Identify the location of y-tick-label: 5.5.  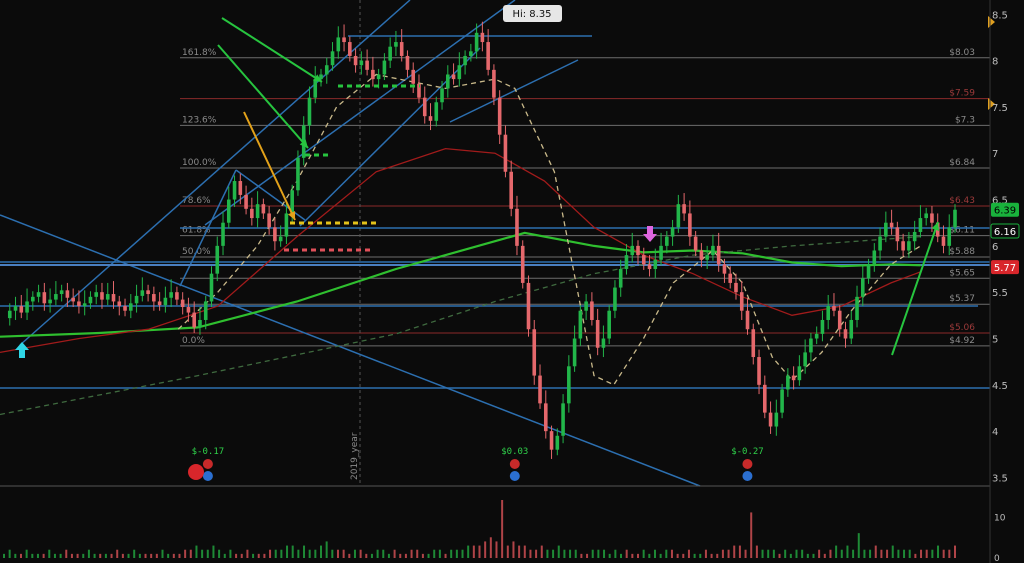
(1000, 293).